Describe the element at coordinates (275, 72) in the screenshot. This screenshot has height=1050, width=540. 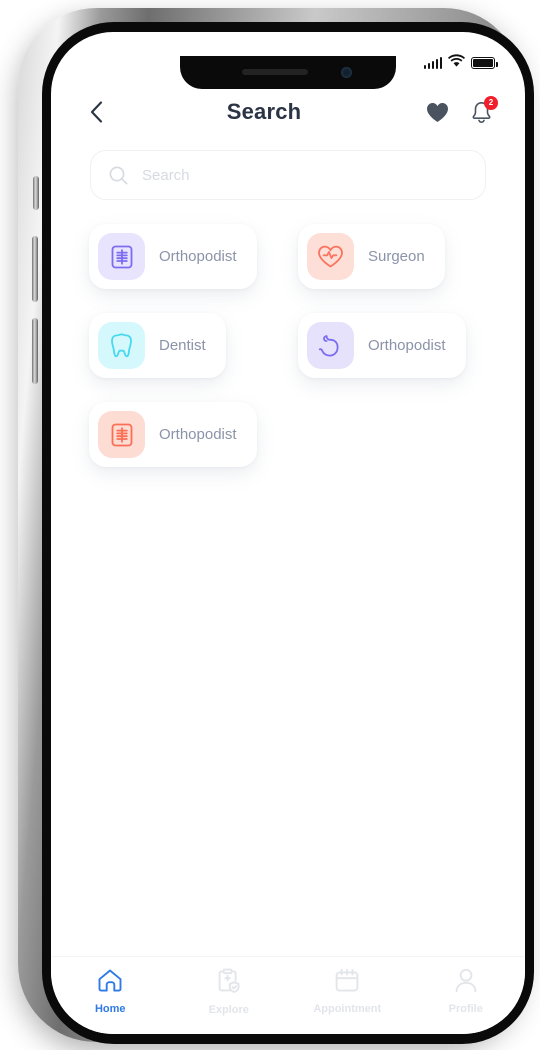
I see `earpiece-speaker` at that location.